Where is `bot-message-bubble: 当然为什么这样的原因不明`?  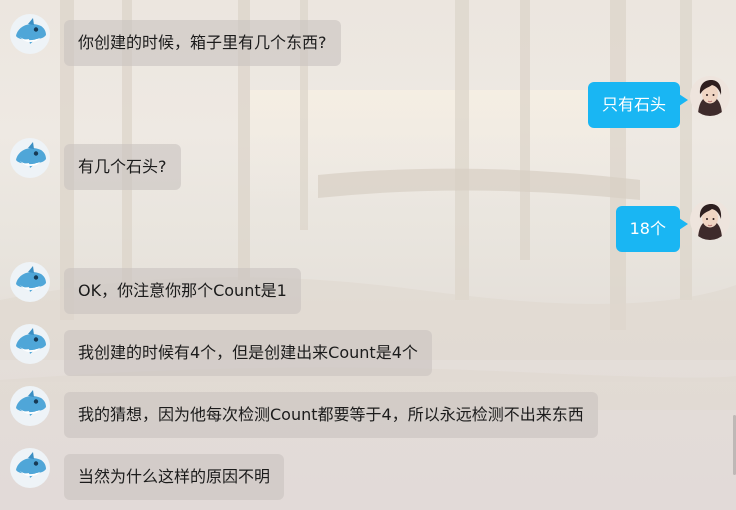
bot-message-bubble: 当然为什么这样的原因不明 is located at coordinates (174, 477).